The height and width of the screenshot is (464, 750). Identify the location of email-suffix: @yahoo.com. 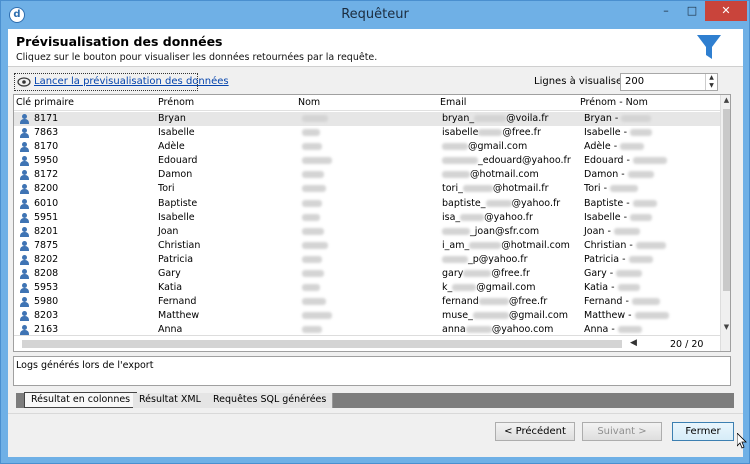
(522, 330).